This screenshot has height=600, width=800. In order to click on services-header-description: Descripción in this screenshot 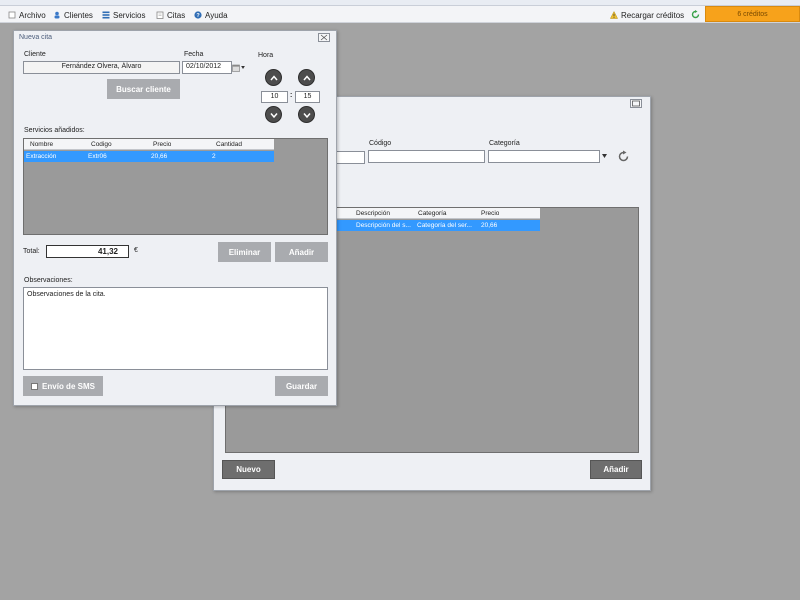, I will do `click(373, 213)`.